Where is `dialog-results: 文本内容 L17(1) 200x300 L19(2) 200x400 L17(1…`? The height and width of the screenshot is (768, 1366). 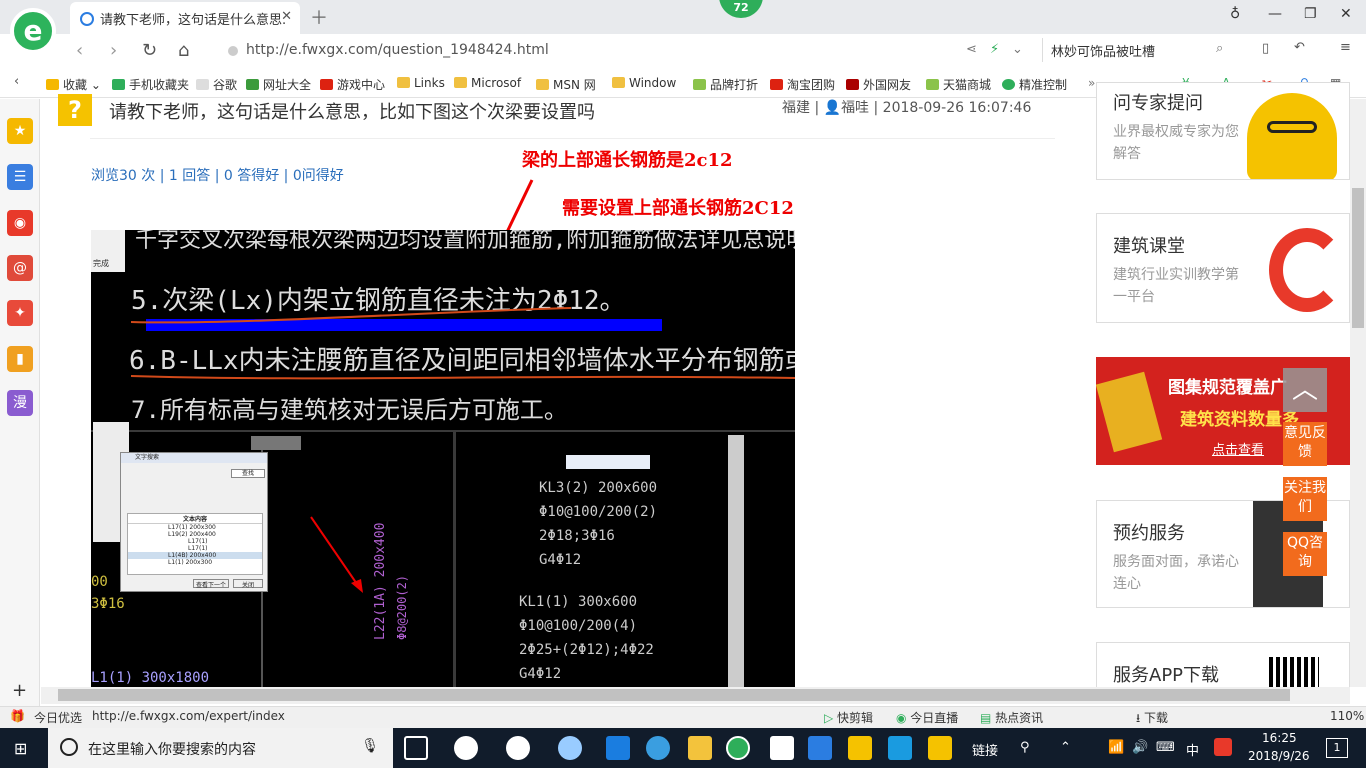
dialog-results: 文本内容 L17(1) 200x300 L19(2) 200x400 L17(1… is located at coordinates (195, 544).